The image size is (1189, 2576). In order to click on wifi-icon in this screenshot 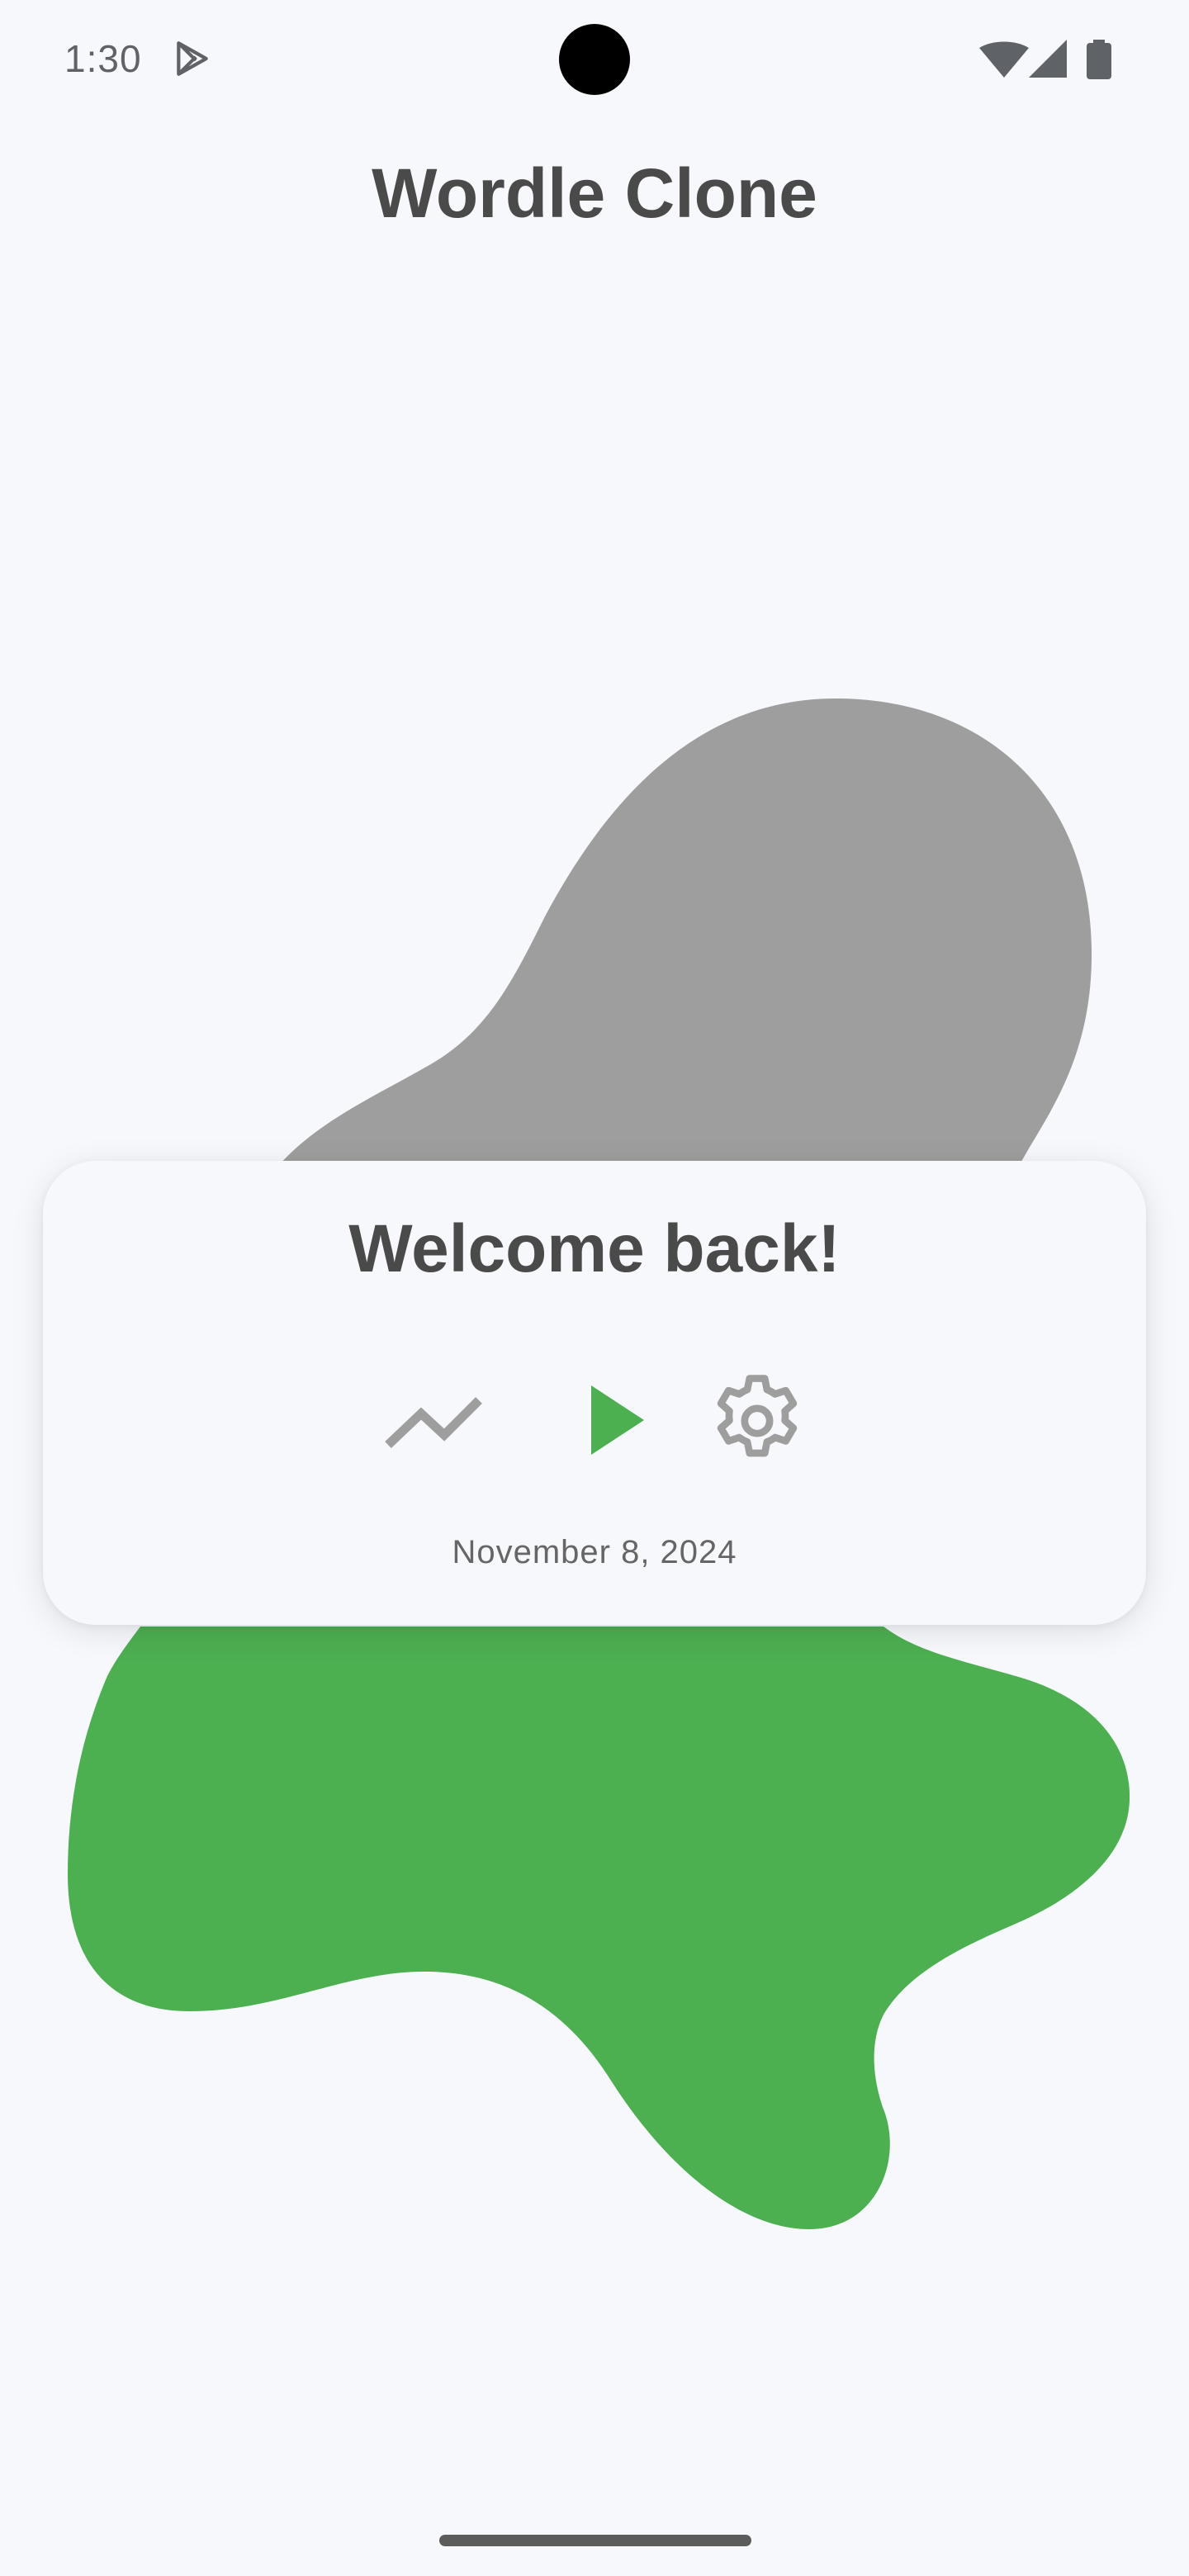, I will do `click(1004, 59)`.